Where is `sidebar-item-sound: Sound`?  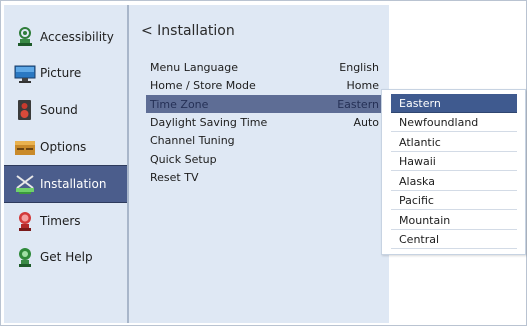 sidebar-item-sound: Sound is located at coordinates (65, 110).